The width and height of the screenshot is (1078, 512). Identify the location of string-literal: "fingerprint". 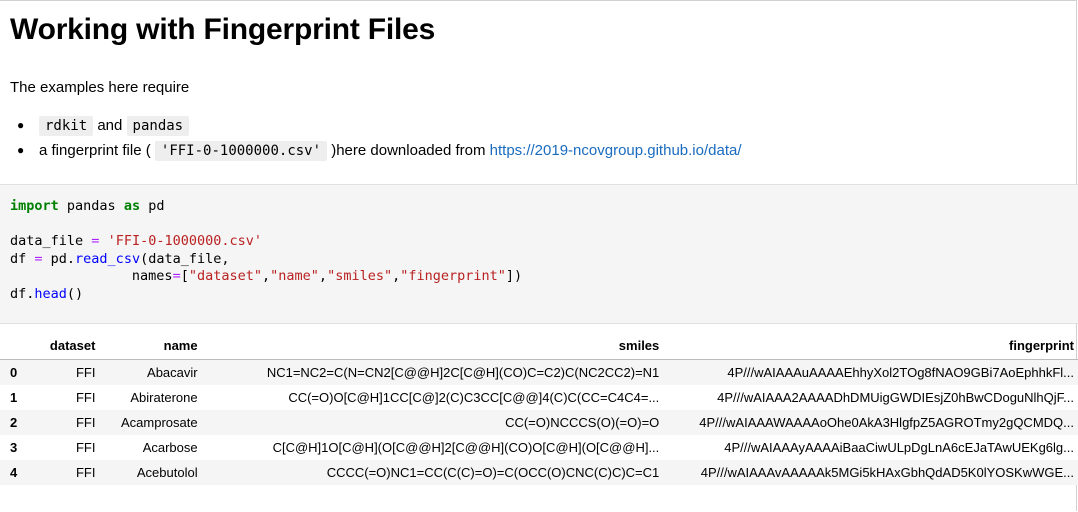
(453, 276).